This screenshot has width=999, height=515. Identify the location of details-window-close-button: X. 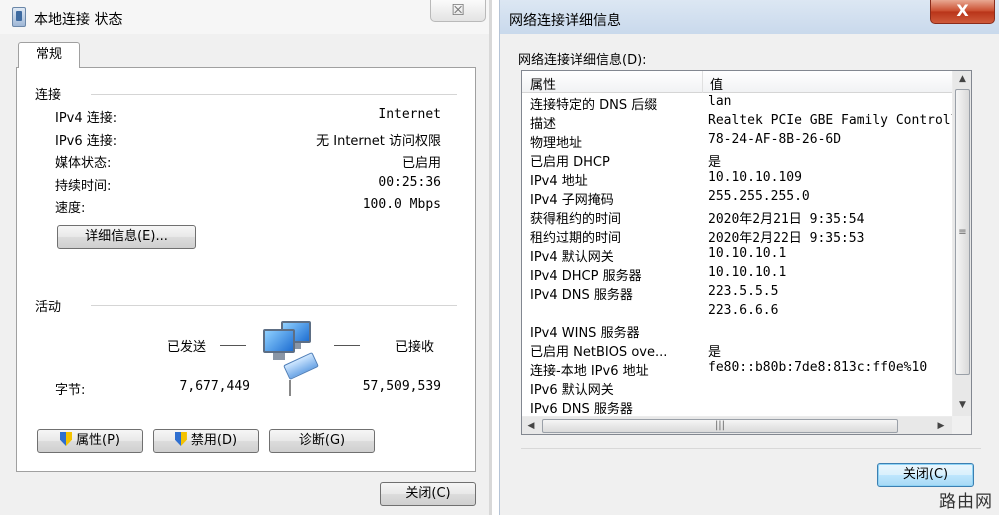
(962, 12).